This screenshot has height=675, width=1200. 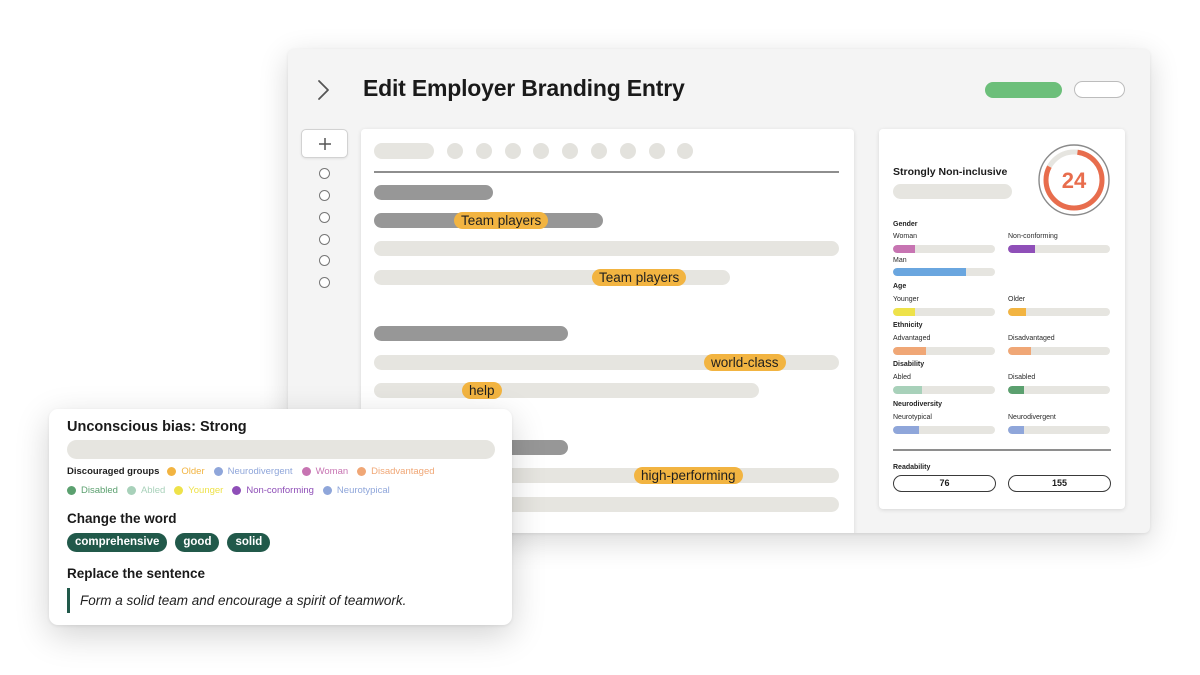 I want to click on toolbar-style-dropdown, so click(x=404, y=151).